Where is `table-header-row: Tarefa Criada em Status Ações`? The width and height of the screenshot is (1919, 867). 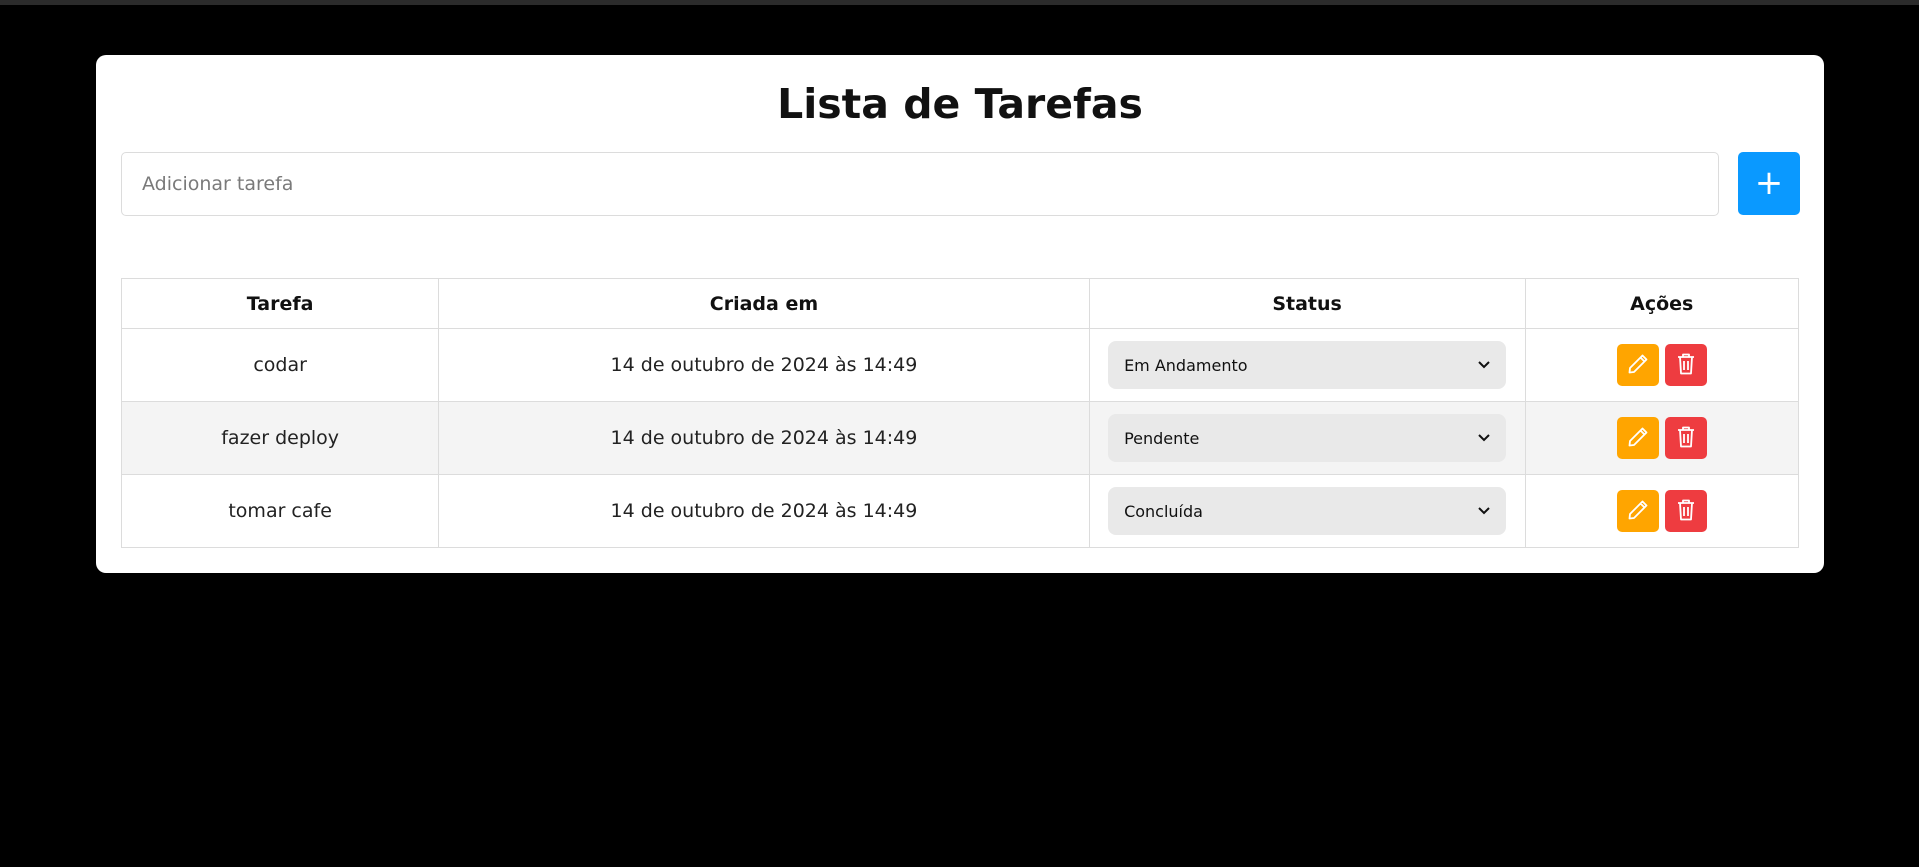 table-header-row: Tarefa Criada em Status Ações is located at coordinates (960, 303).